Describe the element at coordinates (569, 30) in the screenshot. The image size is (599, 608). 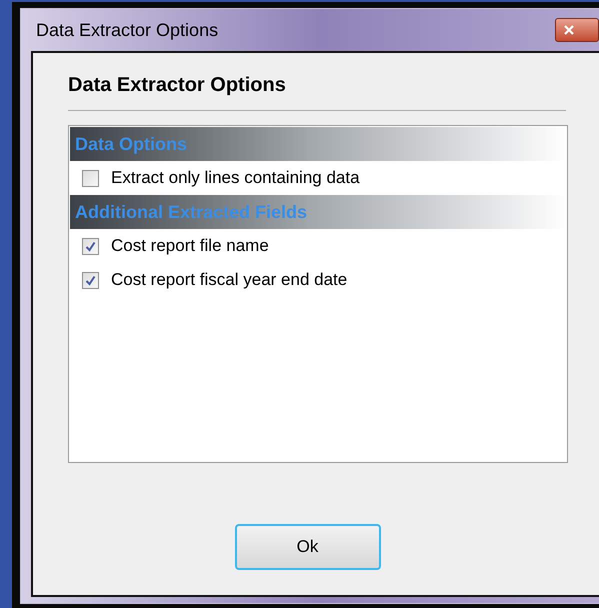
I see `close-icon` at that location.